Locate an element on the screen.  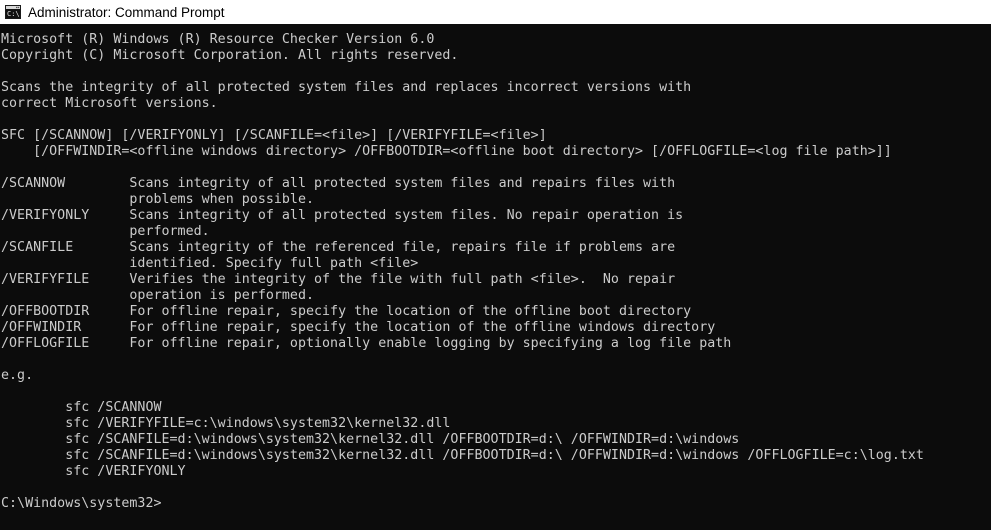
command-prompt-icon: C:\ is located at coordinates (13, 12).